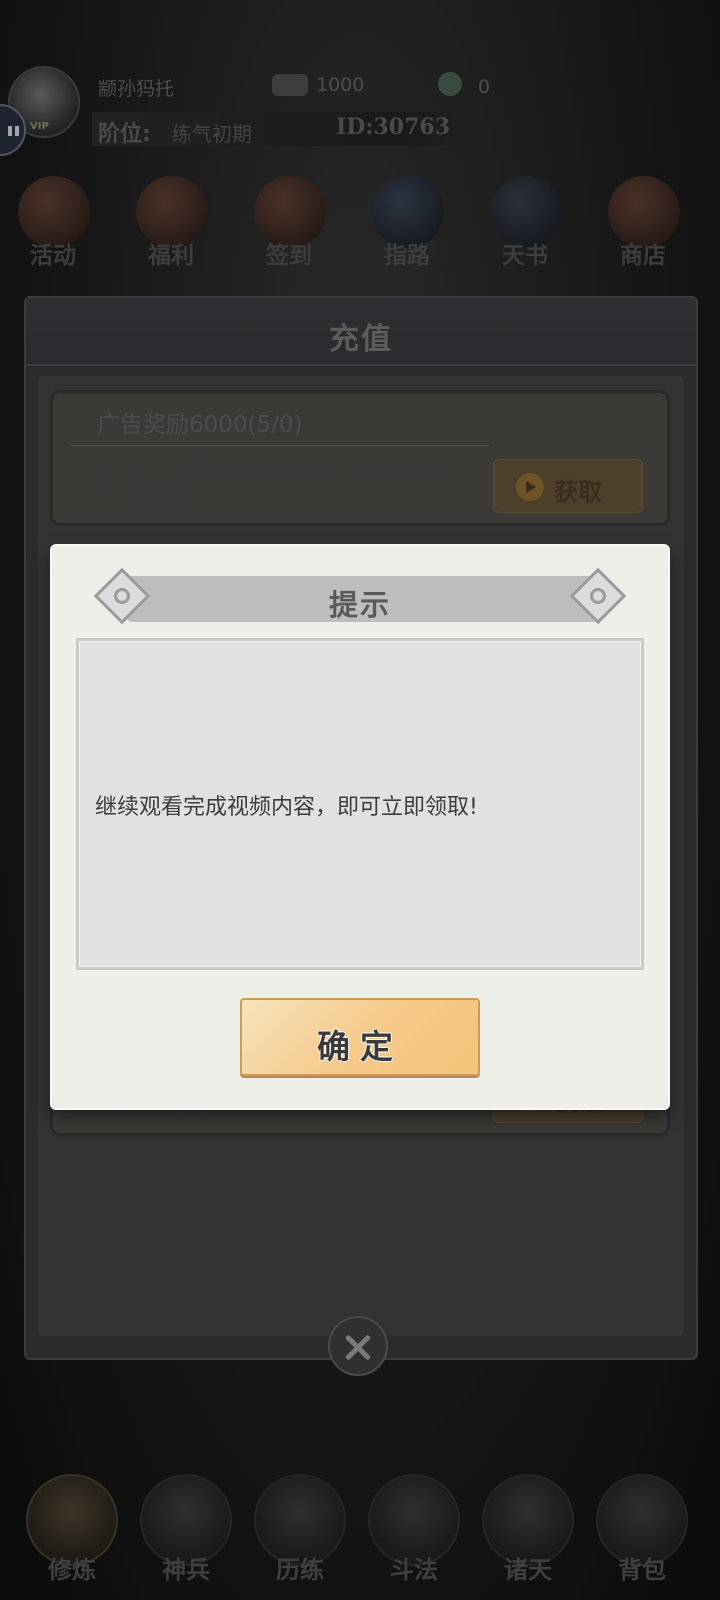 This screenshot has width=720, height=1600. What do you see at coordinates (643, 222) in the screenshot?
I see `menu-item-shop: 商店` at bounding box center [643, 222].